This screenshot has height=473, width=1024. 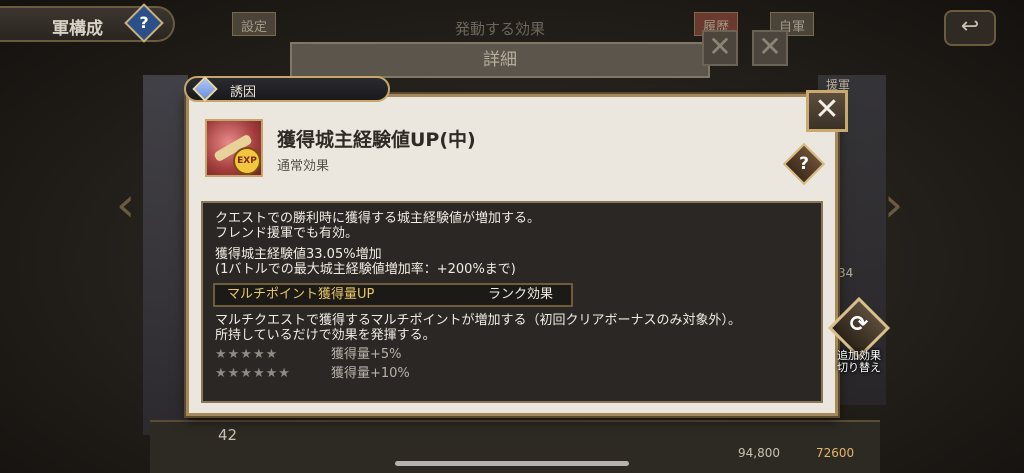 I want to click on background-close-icon-2: ✕, so click(x=770, y=48).